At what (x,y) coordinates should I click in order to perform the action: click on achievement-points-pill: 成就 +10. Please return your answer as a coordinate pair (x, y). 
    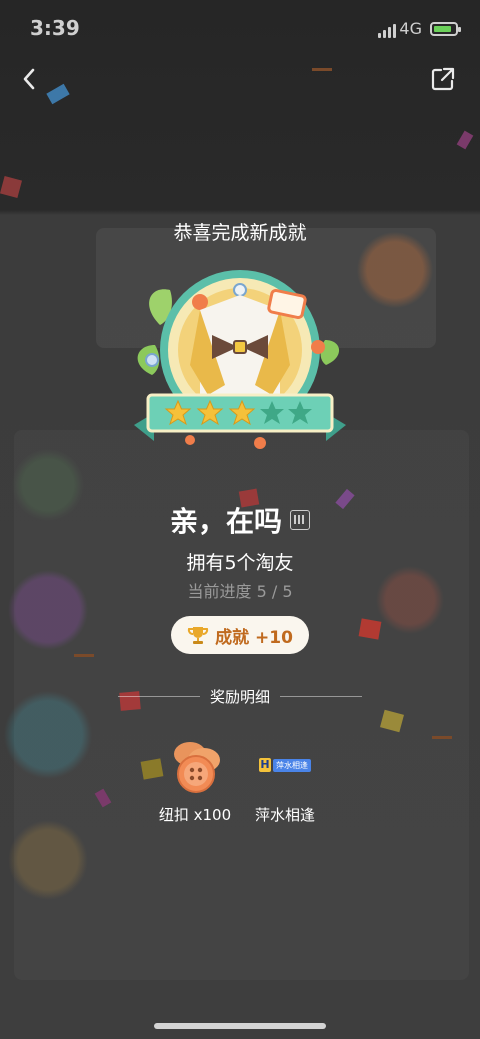
    Looking at the image, I should click on (240, 635).